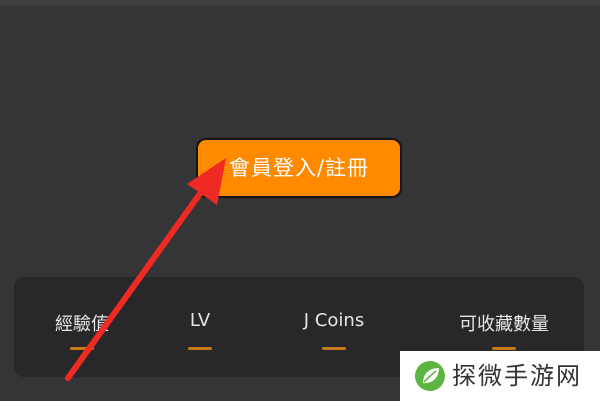 The width and height of the screenshot is (600, 401). Describe the element at coordinates (299, 168) in the screenshot. I see `member-login-register-button: 會員登入/註冊` at that location.